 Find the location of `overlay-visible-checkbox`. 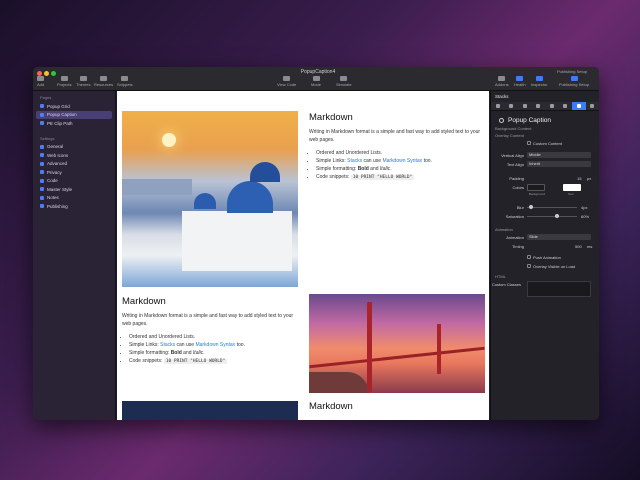

overlay-visible-checkbox is located at coordinates (529, 266).